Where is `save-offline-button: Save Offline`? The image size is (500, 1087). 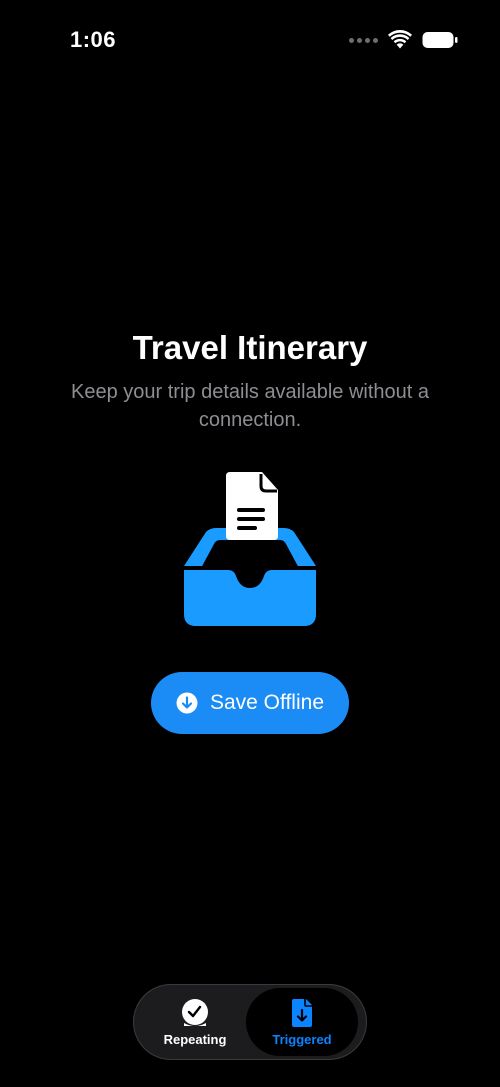
save-offline-button: Save Offline is located at coordinates (250, 703).